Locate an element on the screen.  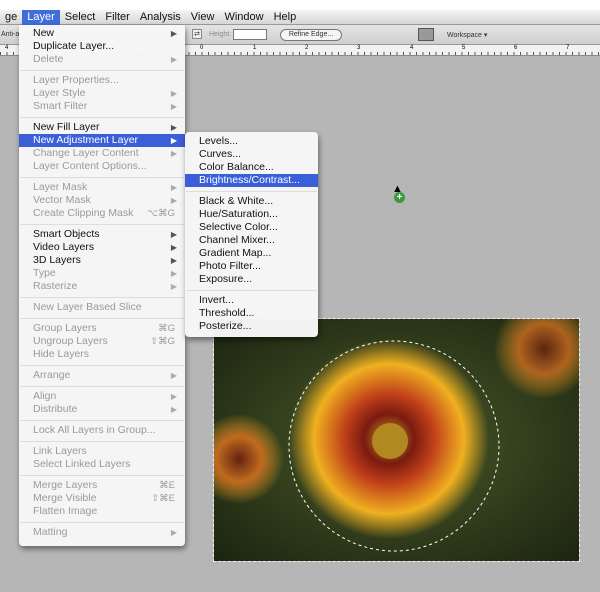
menu-item-flatten-image: Flatten Image is located at coordinates (102, 511).